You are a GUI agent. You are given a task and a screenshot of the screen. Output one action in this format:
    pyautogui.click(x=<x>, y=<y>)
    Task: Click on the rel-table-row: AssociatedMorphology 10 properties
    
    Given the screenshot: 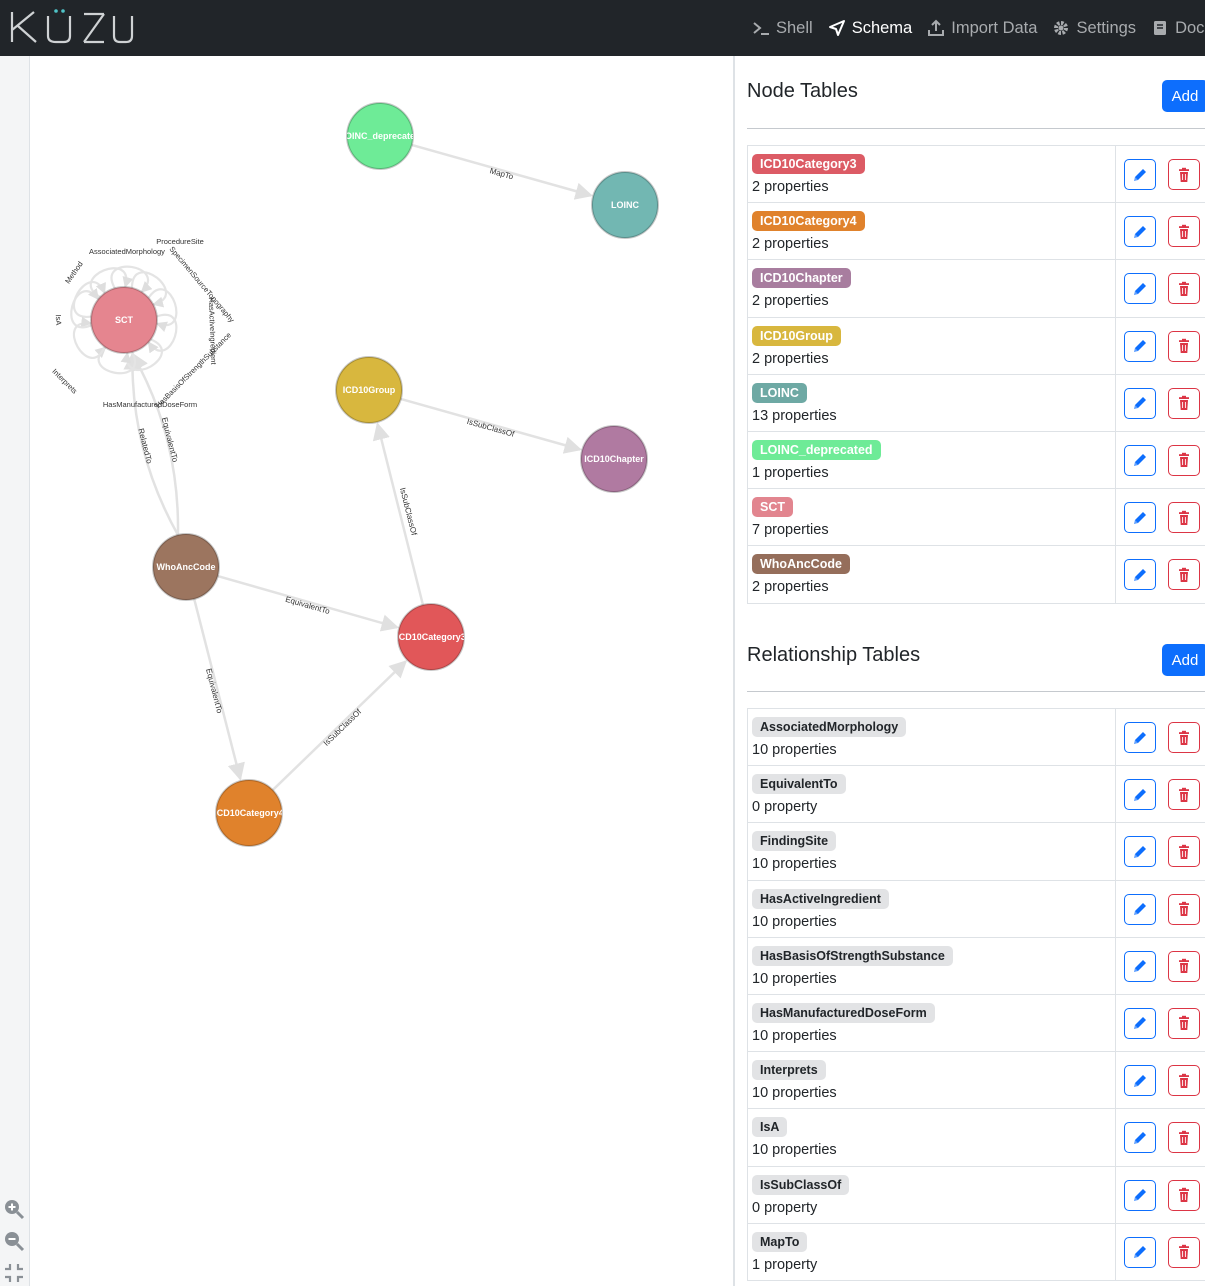 What is the action you would take?
    pyautogui.click(x=976, y=738)
    